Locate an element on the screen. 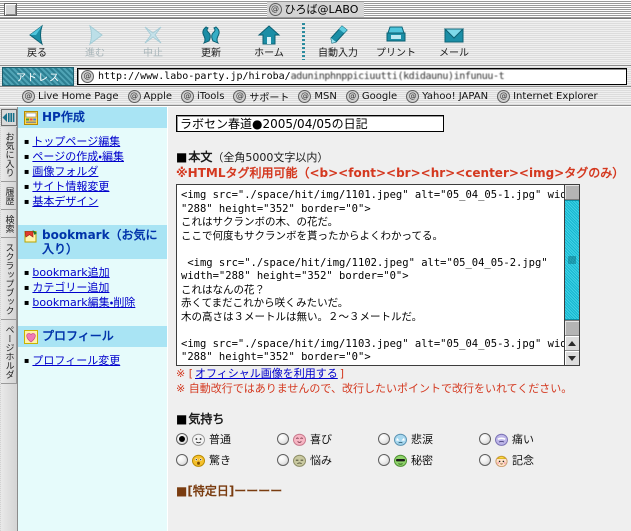  list-item: ▪ ページの作成・編集 is located at coordinates (95, 156).